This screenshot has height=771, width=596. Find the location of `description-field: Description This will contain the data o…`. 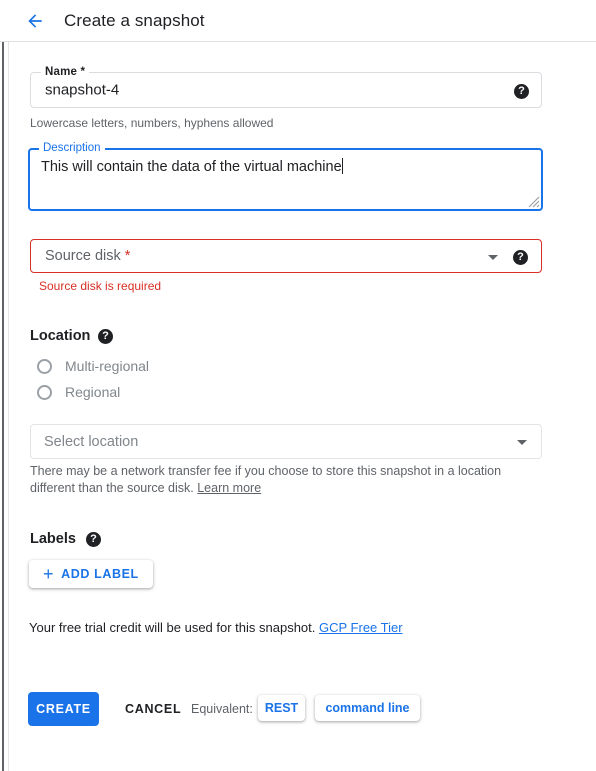

description-field: Description This will contain the data o… is located at coordinates (285, 176).